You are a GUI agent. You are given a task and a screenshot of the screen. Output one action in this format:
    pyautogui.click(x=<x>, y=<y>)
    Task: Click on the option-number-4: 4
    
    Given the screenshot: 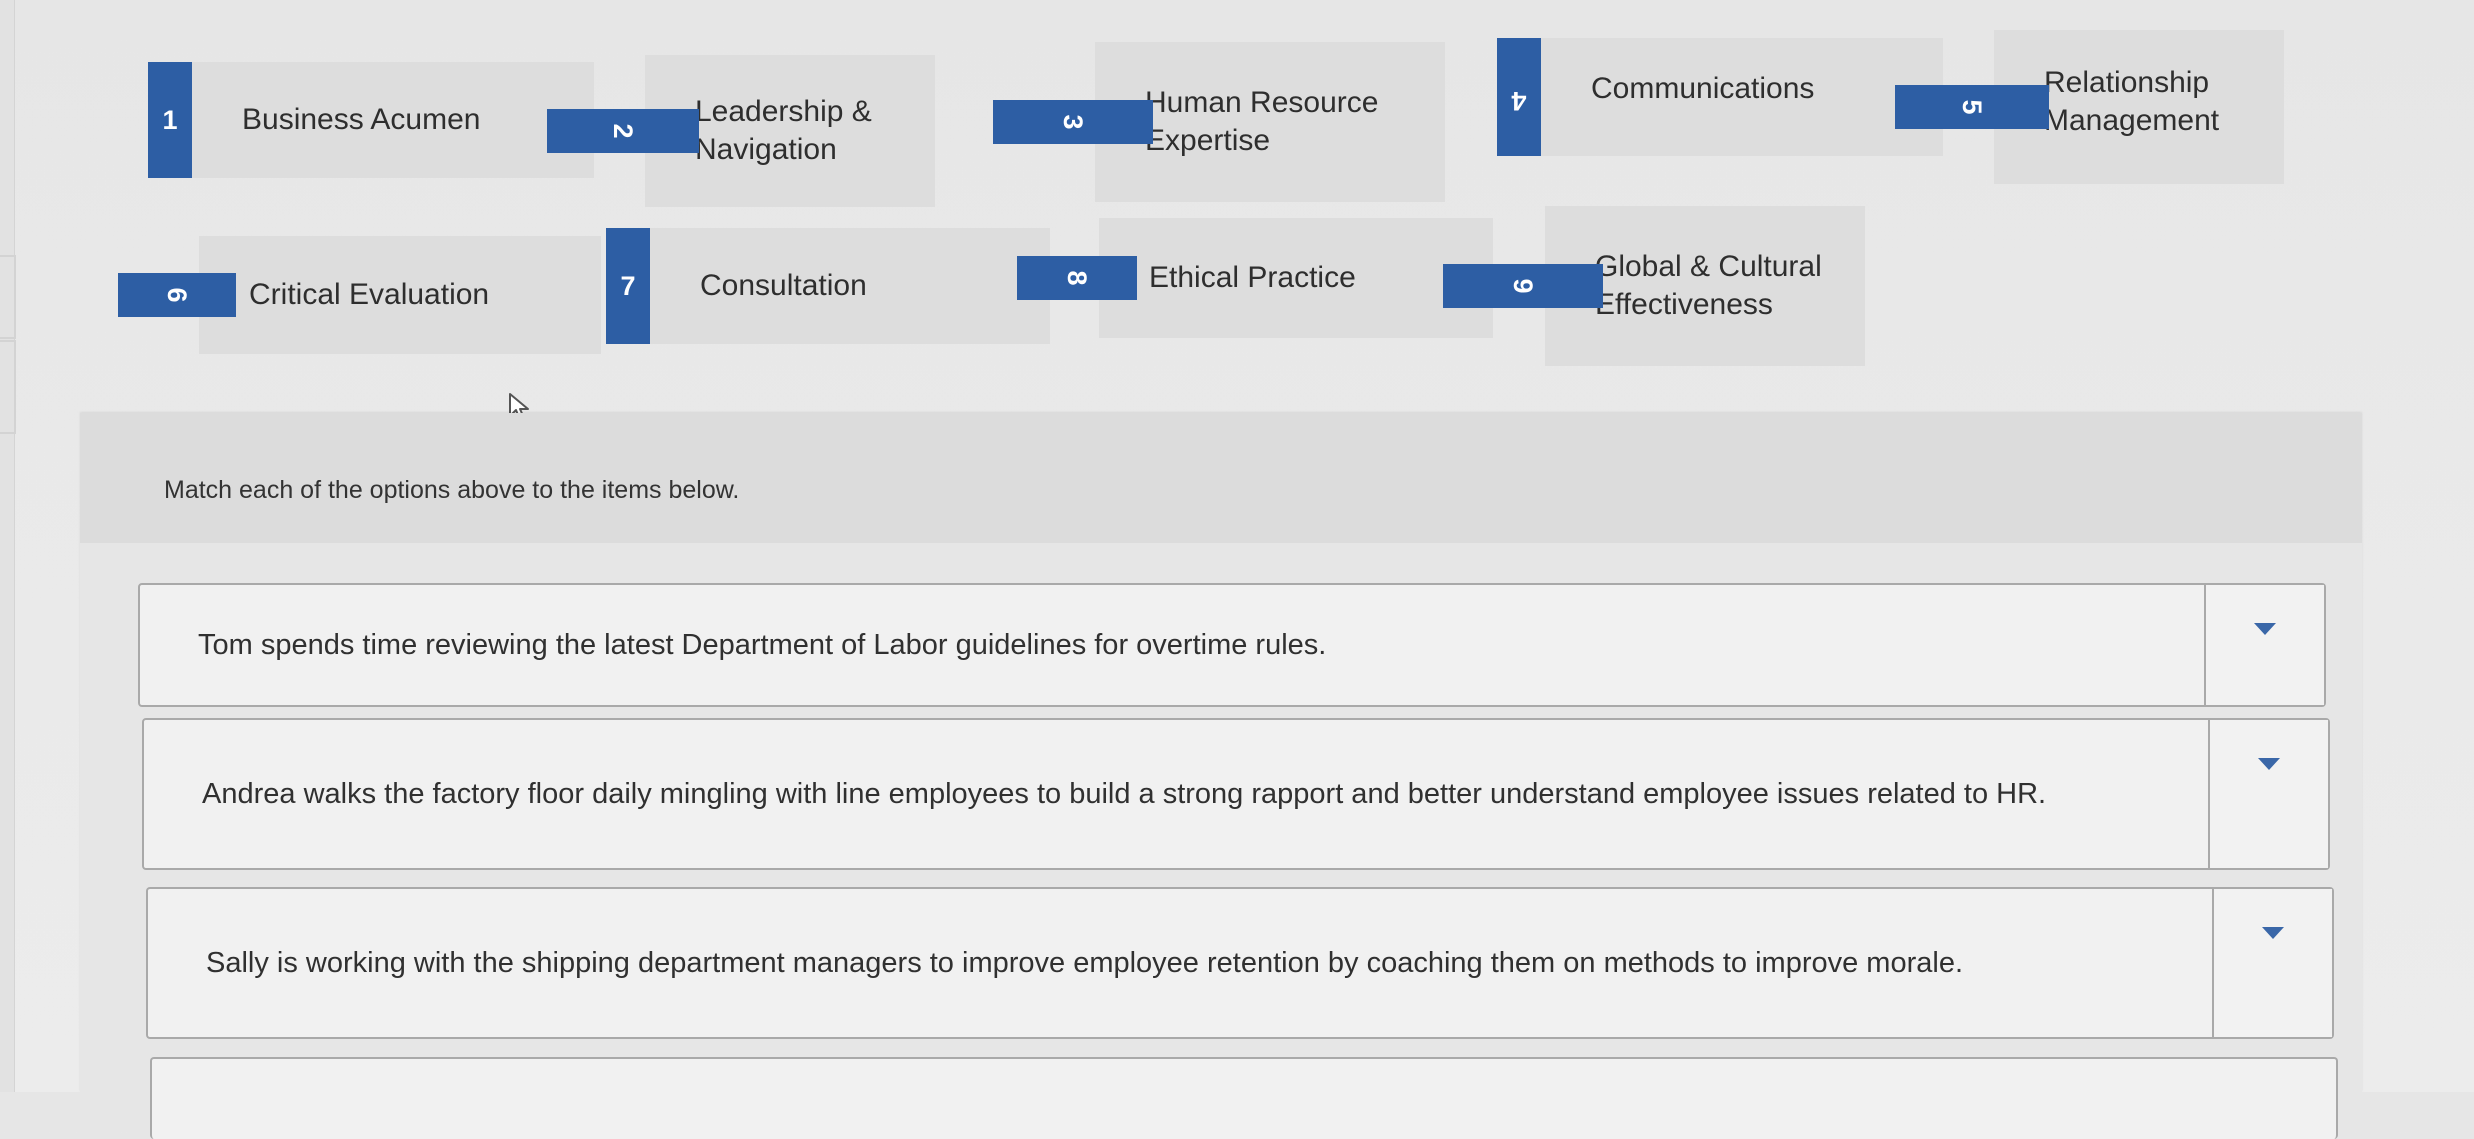 What is the action you would take?
    pyautogui.click(x=1519, y=97)
    